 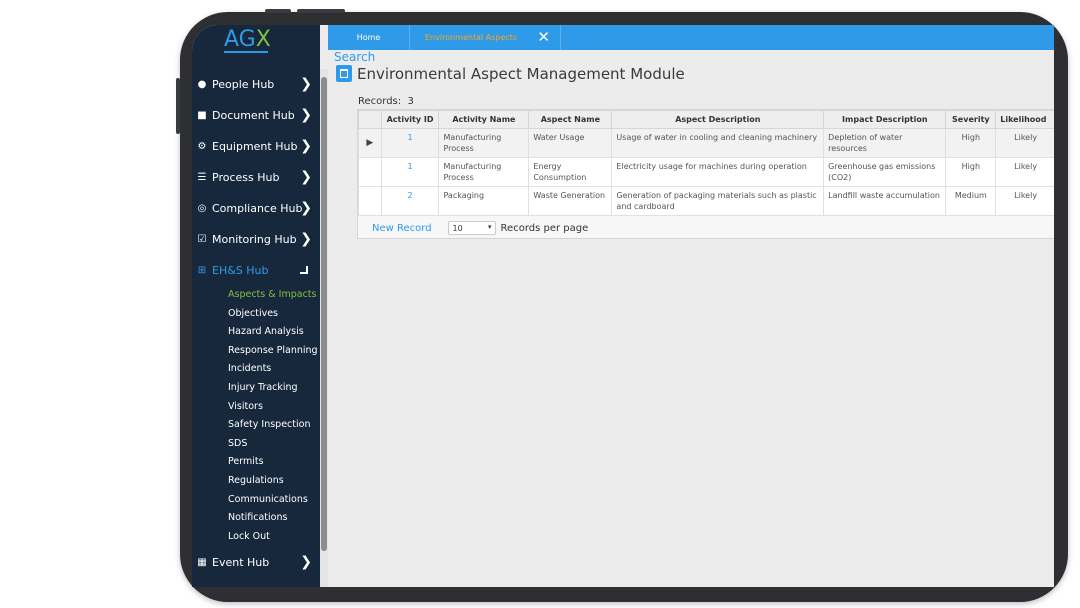 What do you see at coordinates (457, 228) in the screenshot?
I see `page-size-value: 10` at bounding box center [457, 228].